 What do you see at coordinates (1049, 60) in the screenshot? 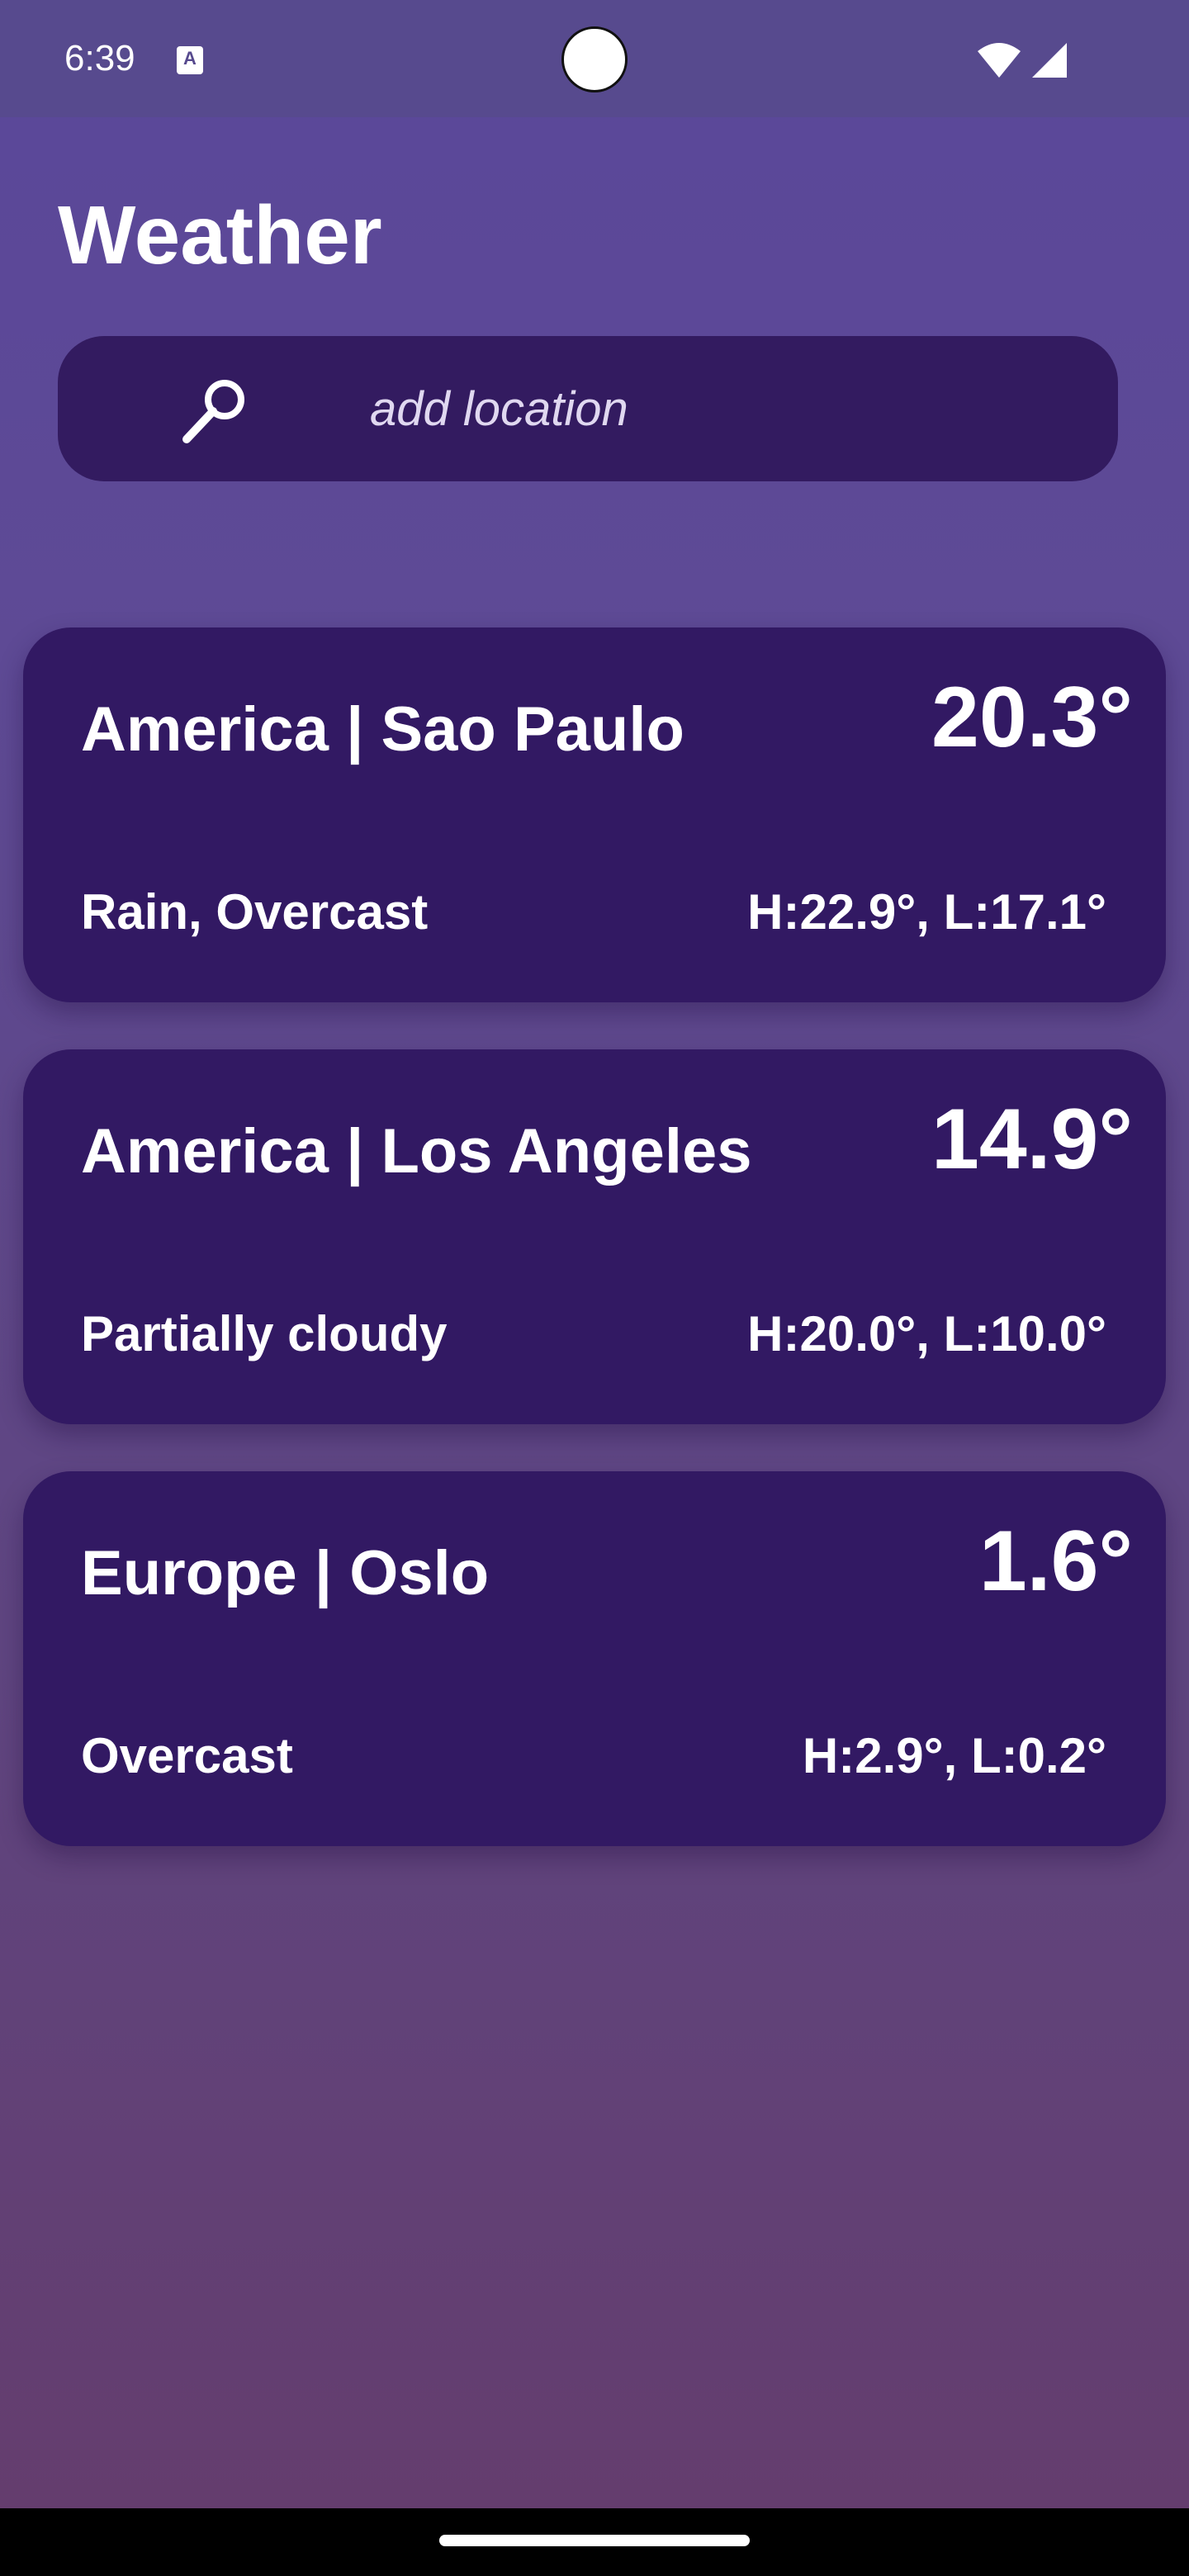
I see `cell-signal-icon` at bounding box center [1049, 60].